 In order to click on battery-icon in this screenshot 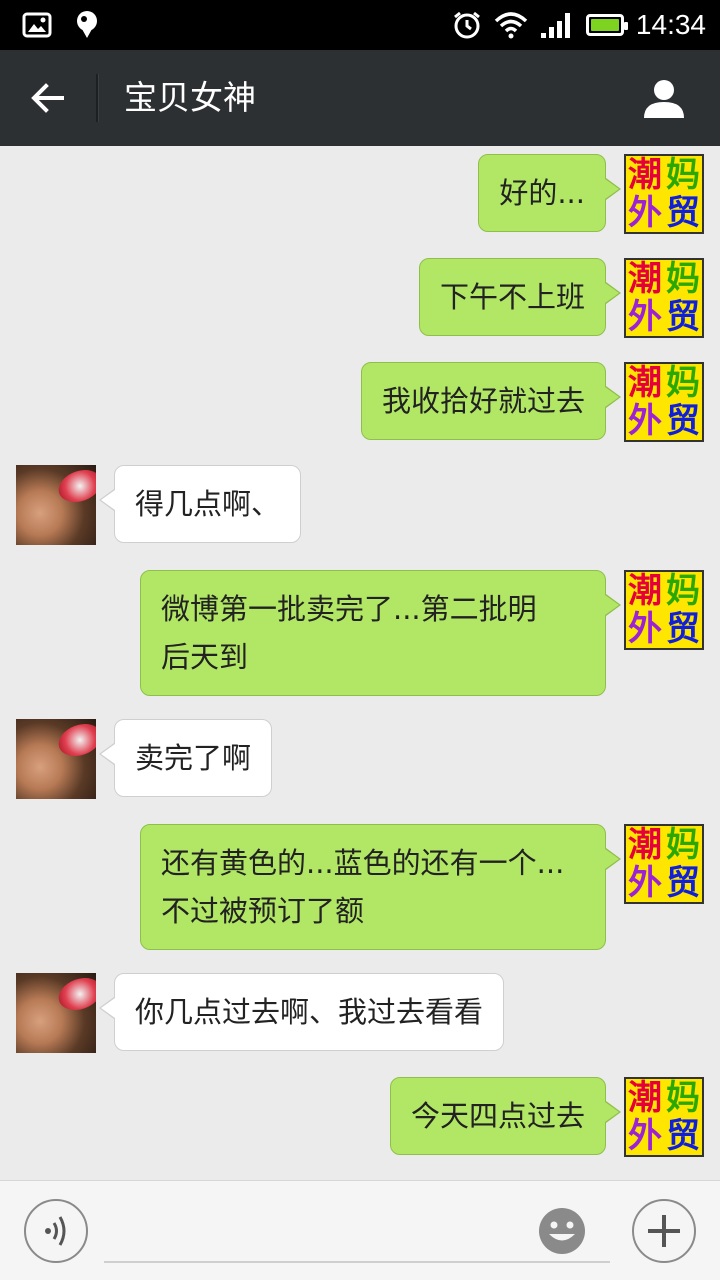, I will do `click(606, 25)`.